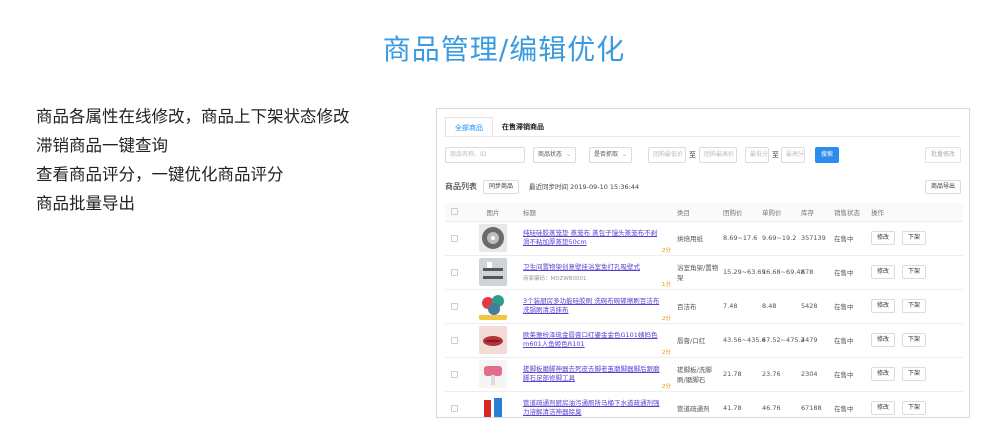 The image size is (1008, 444). What do you see at coordinates (740, 212) in the screenshot?
I see `column-header: 团购价` at bounding box center [740, 212].